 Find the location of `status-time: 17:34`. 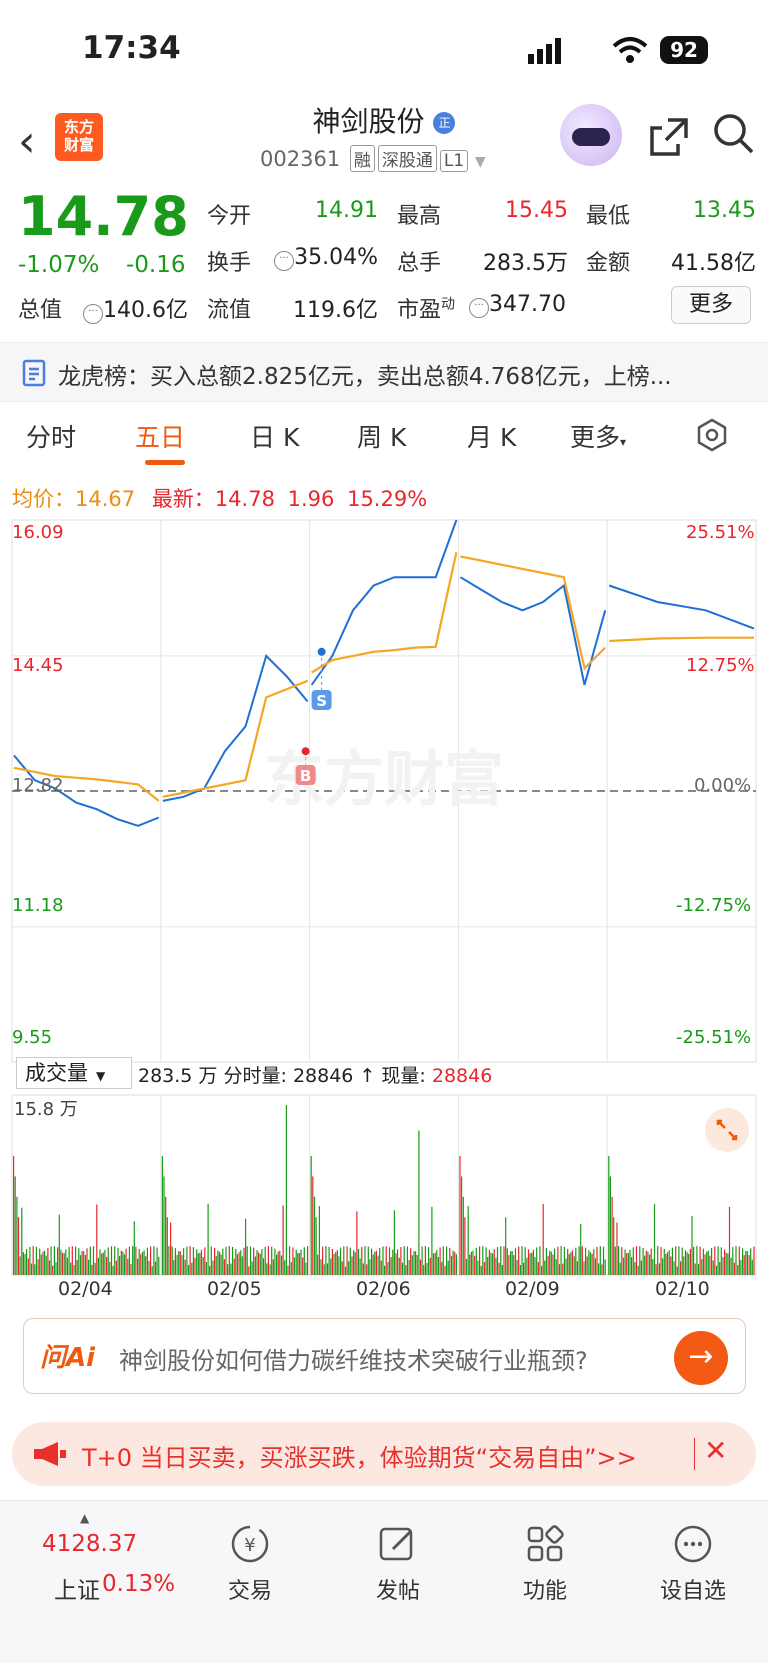

status-time: 17:34 is located at coordinates (131, 48).